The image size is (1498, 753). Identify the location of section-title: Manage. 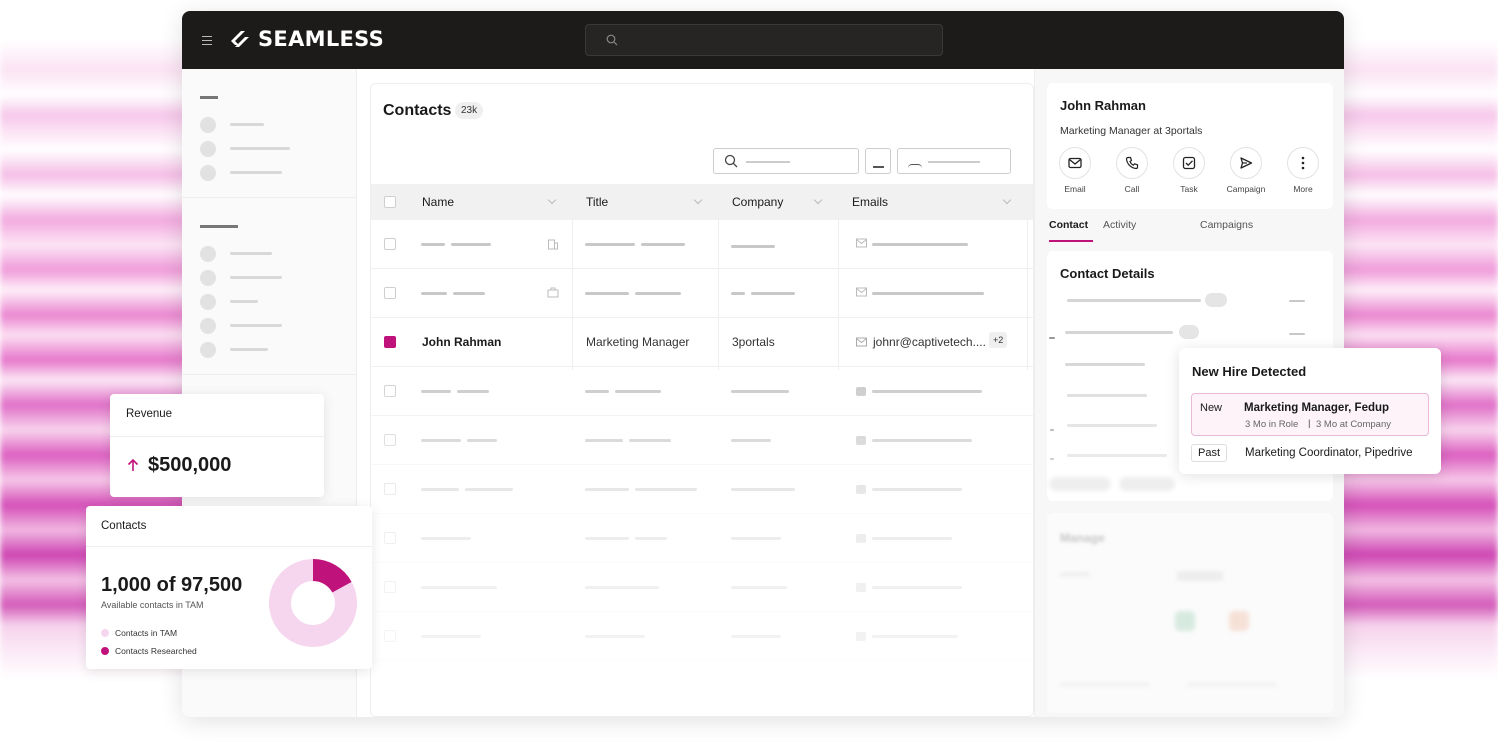
(1082, 538).